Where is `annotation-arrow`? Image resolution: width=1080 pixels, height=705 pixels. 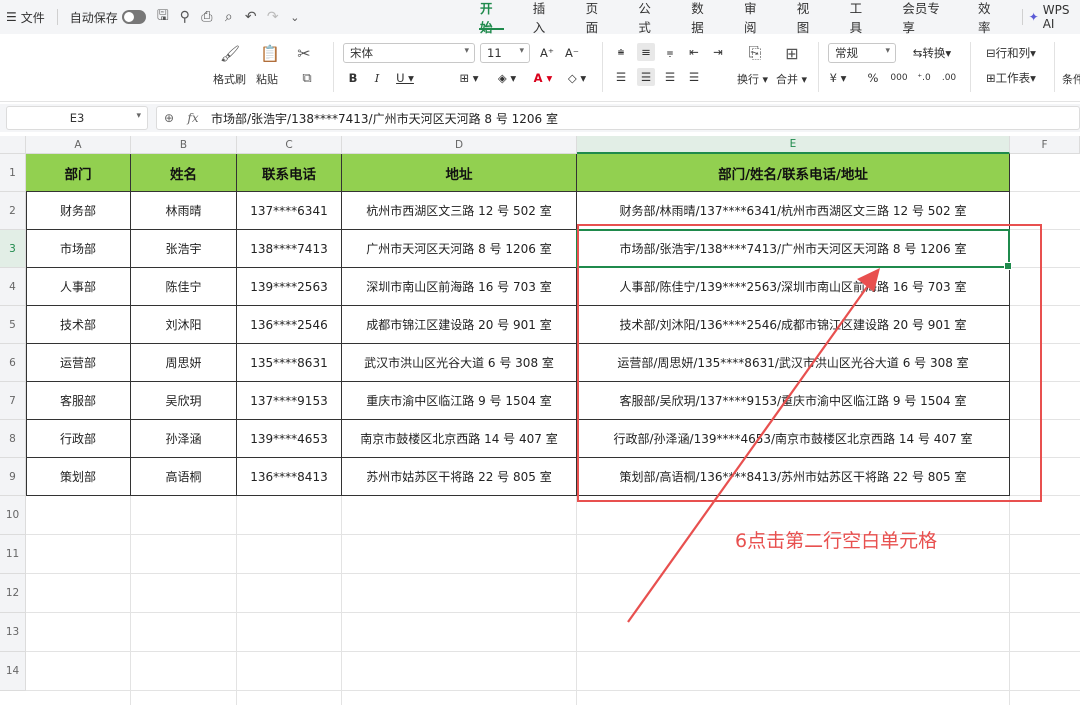 annotation-arrow is located at coordinates (753, 445).